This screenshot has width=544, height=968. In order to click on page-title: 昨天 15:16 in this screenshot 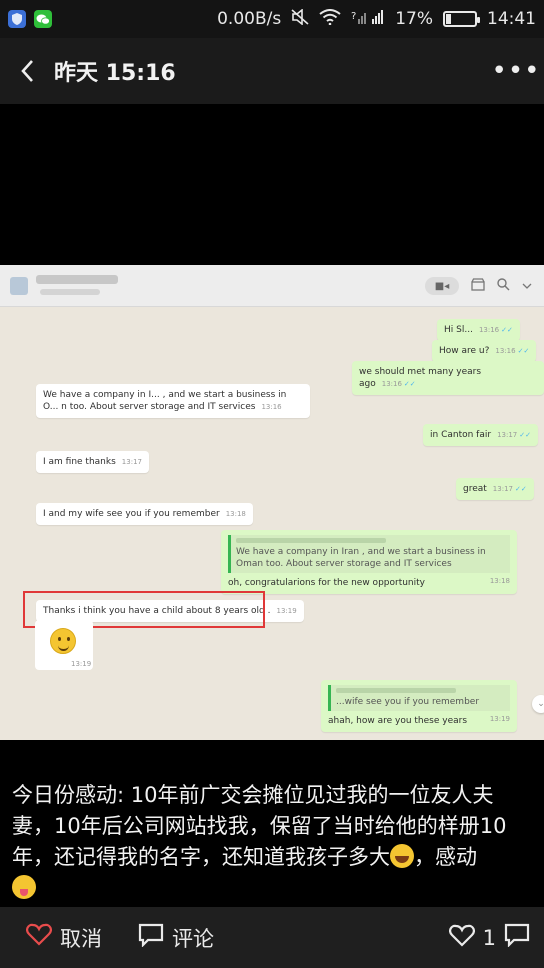, I will do `click(115, 73)`.